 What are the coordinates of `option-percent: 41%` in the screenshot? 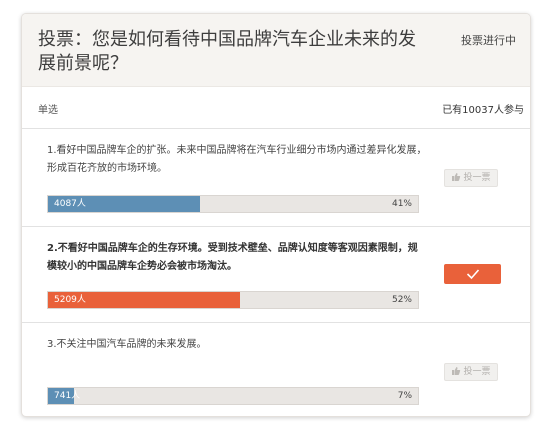 It's located at (401, 204).